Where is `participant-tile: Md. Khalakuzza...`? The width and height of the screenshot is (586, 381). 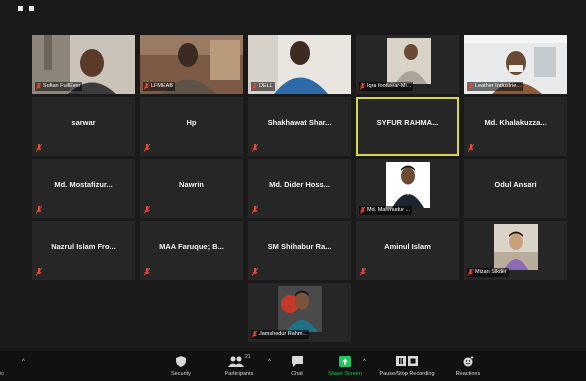 participant-tile: Md. Khalakuzza... is located at coordinates (515, 126).